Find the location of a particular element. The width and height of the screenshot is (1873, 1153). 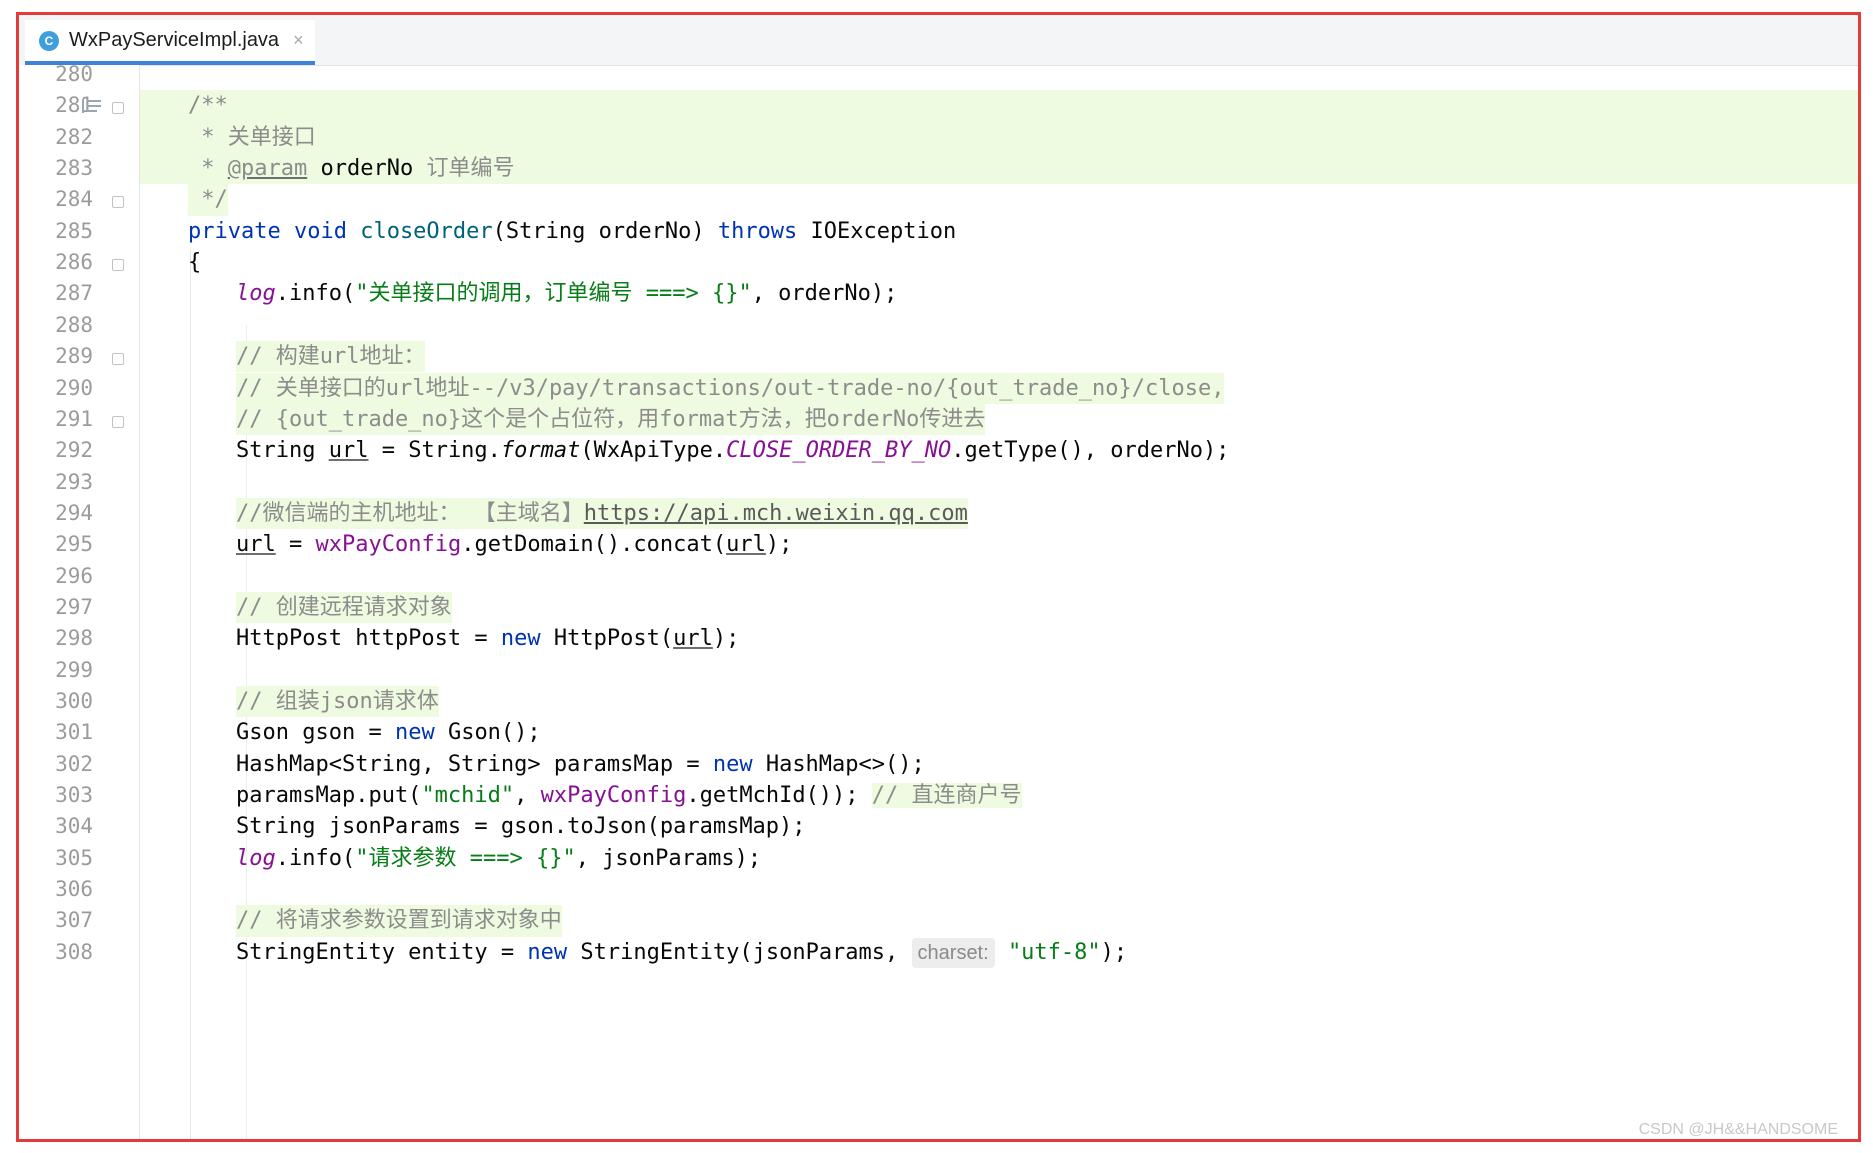

line-number: 301 is located at coordinates (74, 732).